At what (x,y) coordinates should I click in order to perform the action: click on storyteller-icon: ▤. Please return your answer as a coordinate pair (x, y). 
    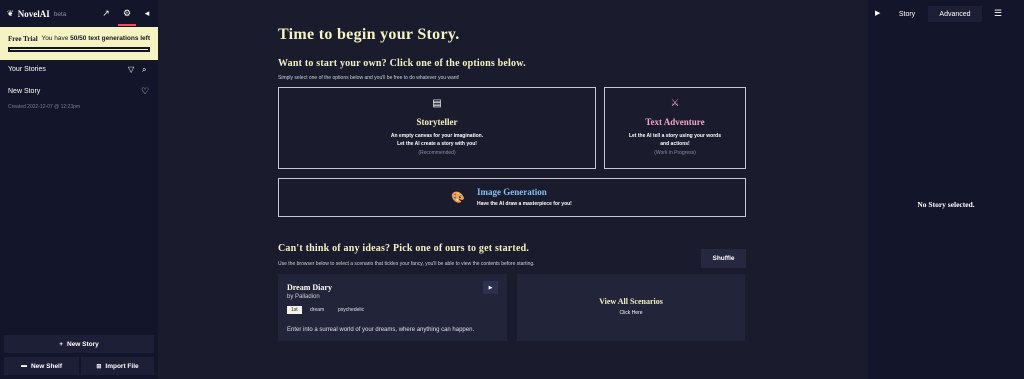
    Looking at the image, I should click on (437, 103).